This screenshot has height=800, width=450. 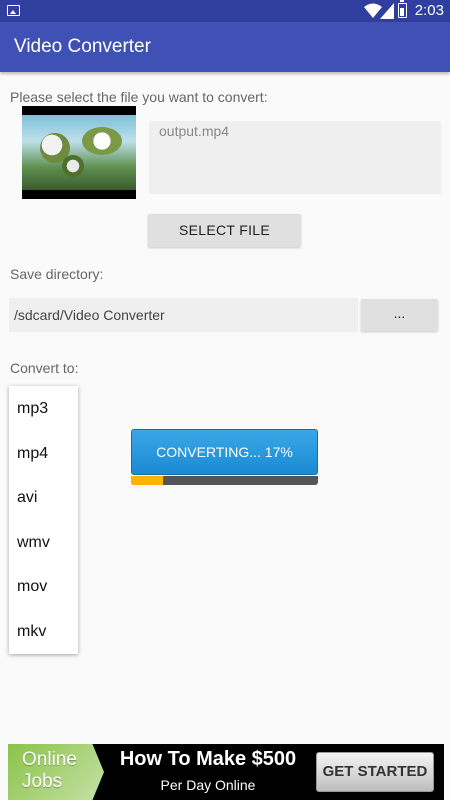 I want to click on app-title: Video Converter, so click(x=82, y=46).